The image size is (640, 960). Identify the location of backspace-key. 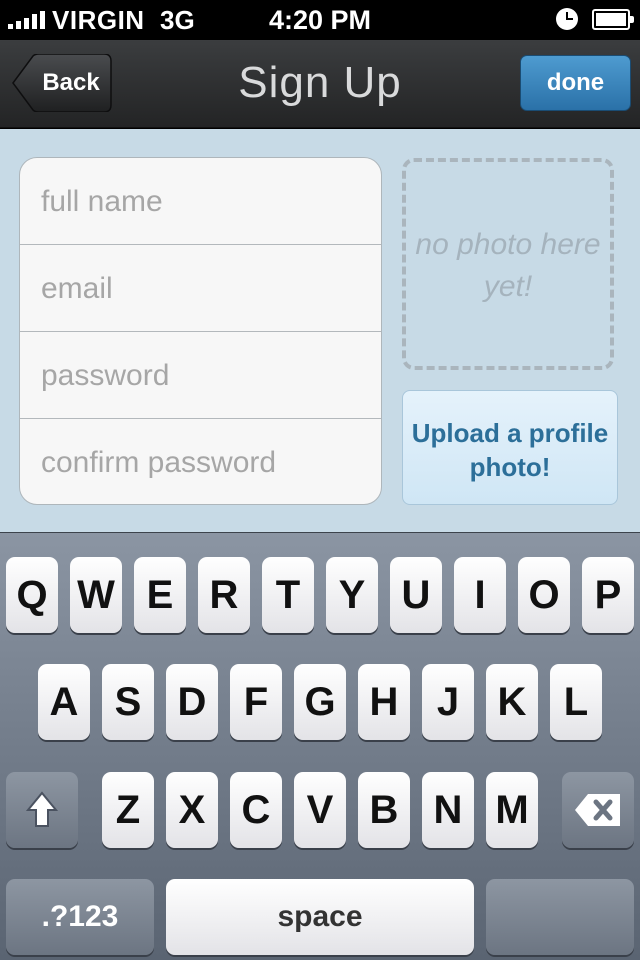
(598, 810).